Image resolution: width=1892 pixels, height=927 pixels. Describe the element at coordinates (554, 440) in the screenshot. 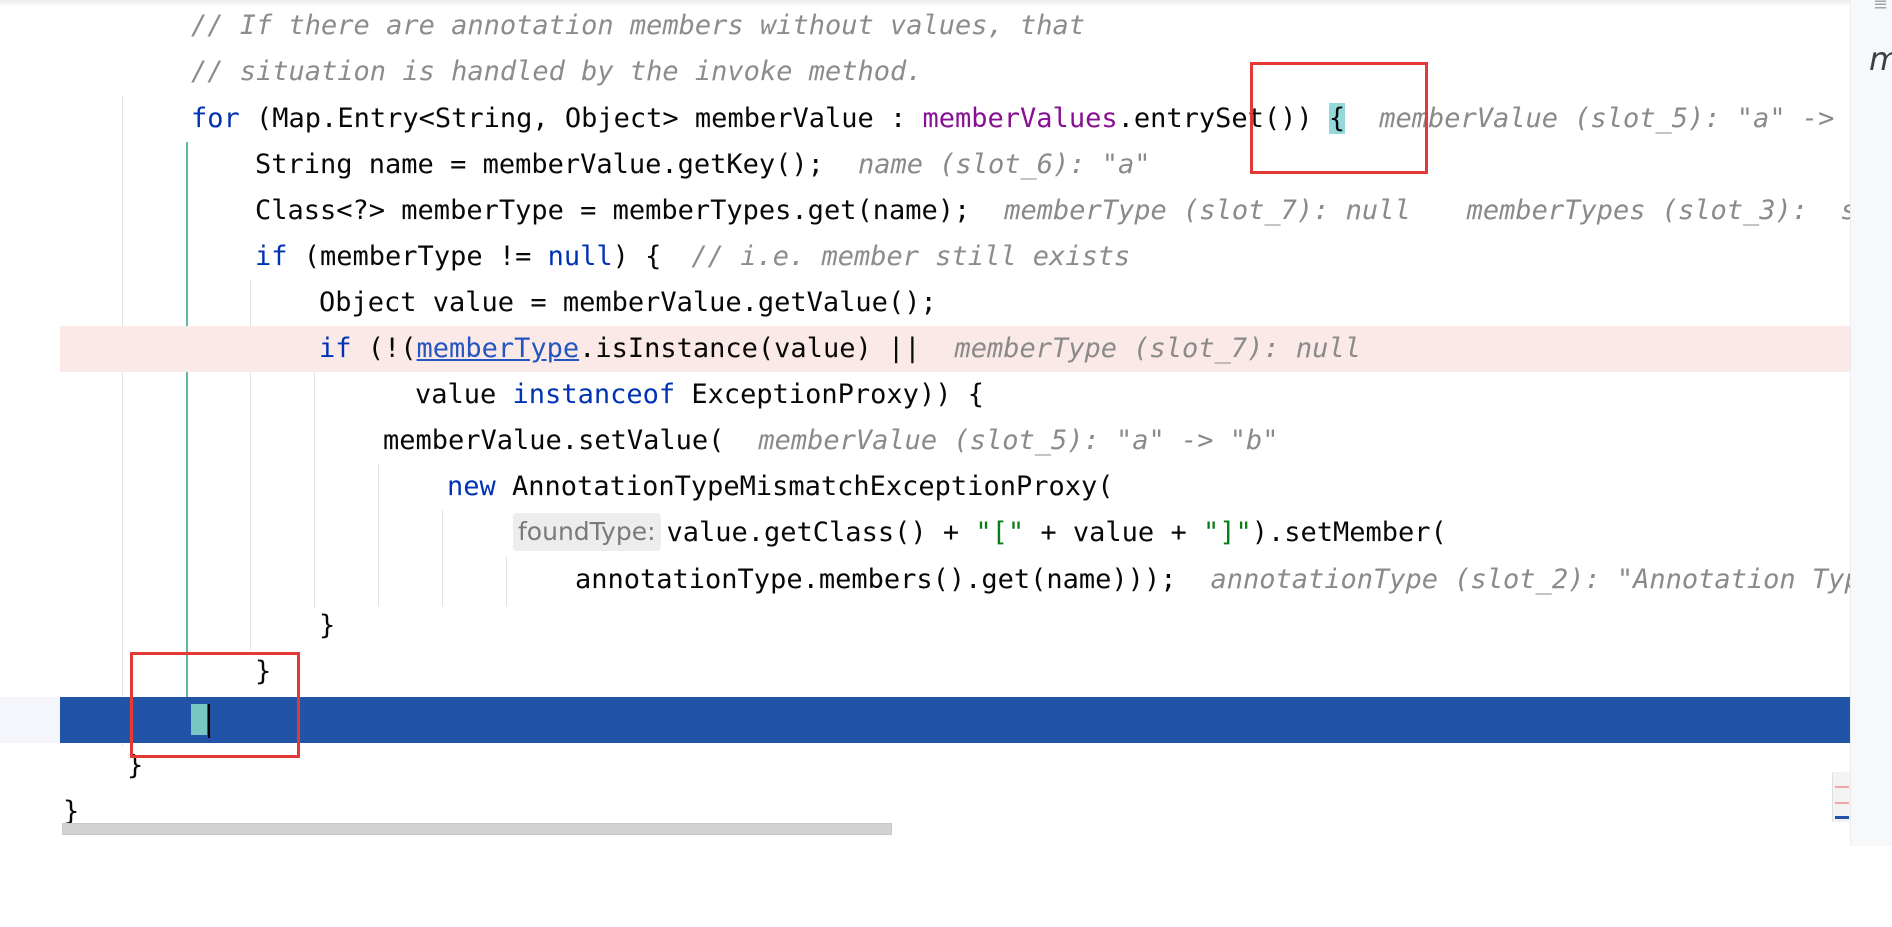

I see `code-segment: memberValue.setValue(` at that location.